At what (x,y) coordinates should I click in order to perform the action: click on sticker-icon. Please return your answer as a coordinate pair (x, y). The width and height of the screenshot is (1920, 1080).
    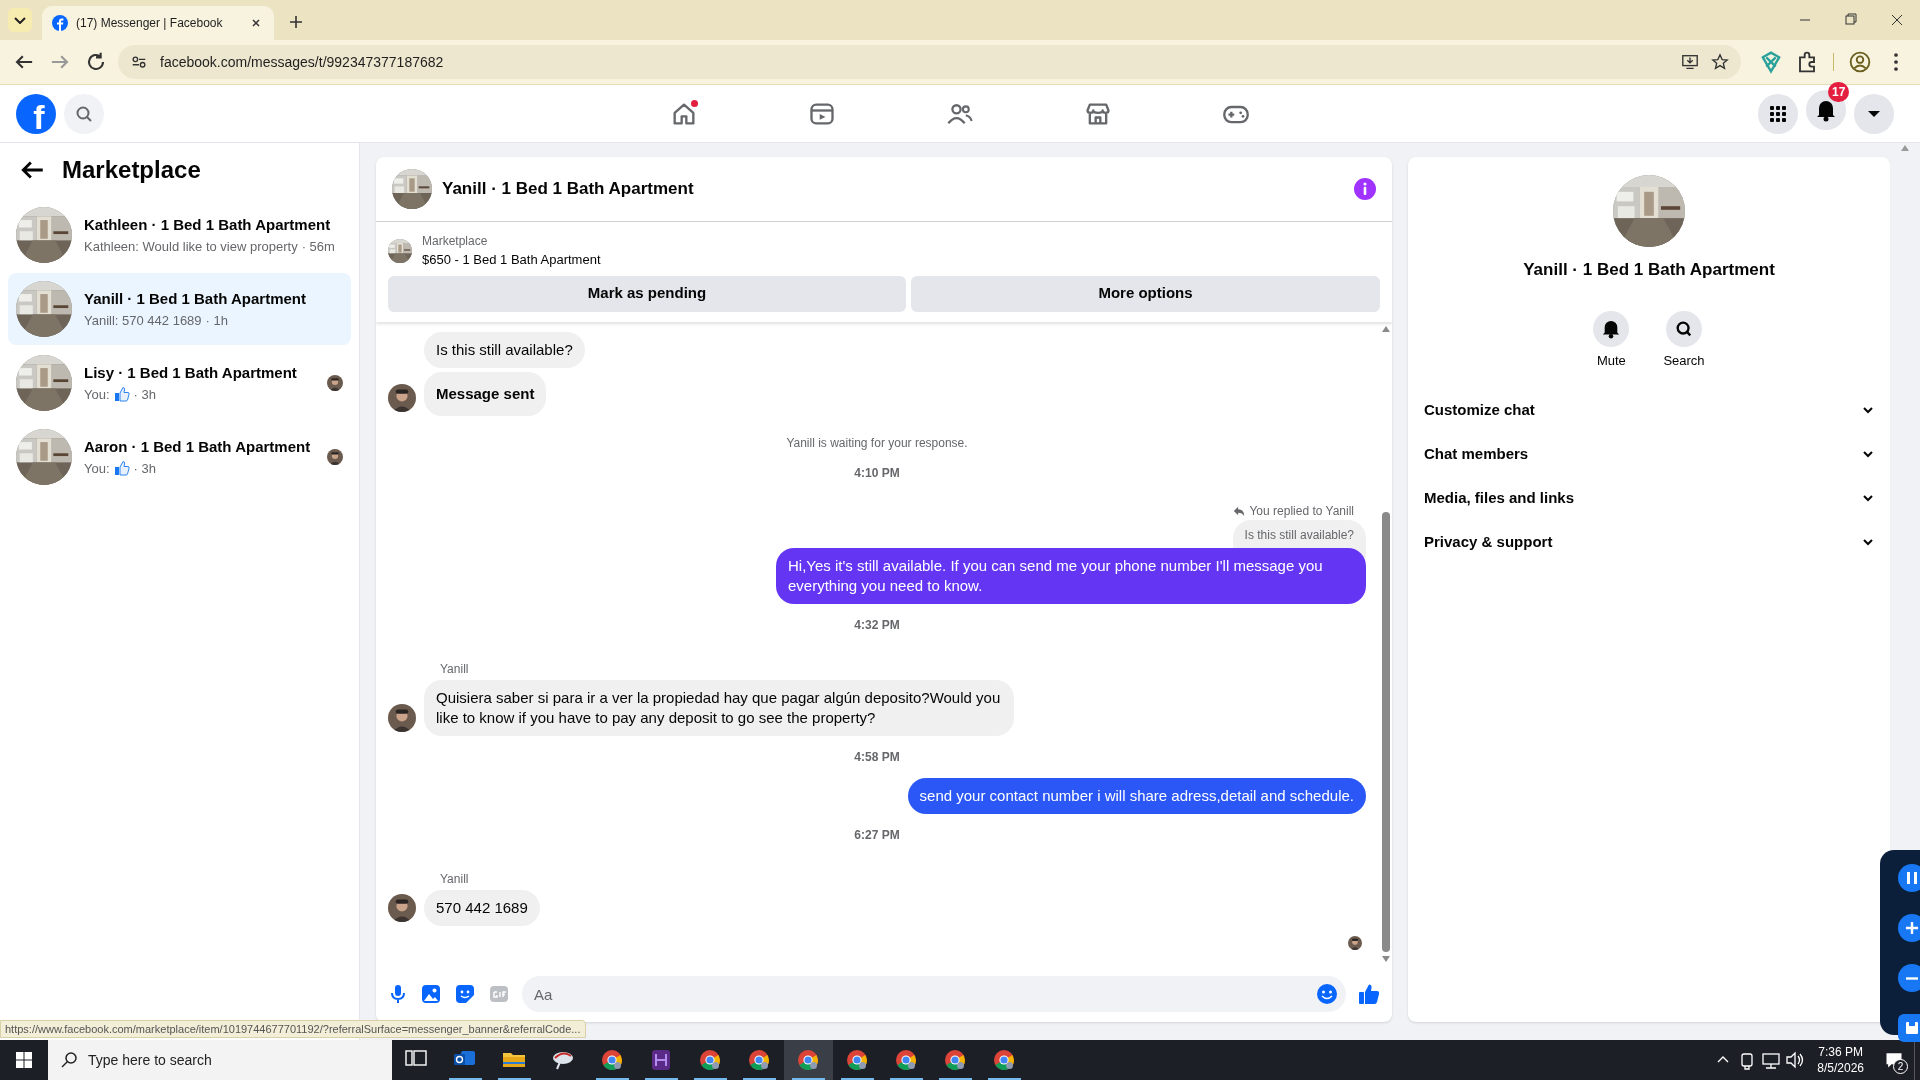
    Looking at the image, I should click on (465, 994).